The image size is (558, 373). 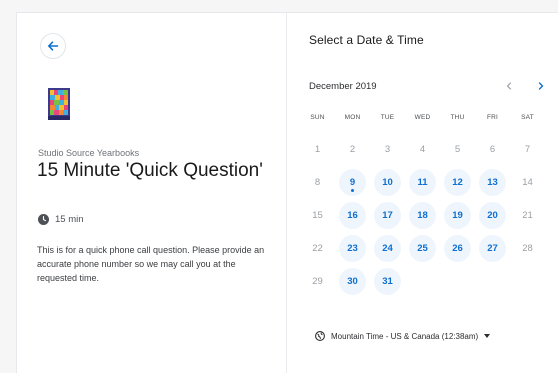 I want to click on calendar-day-7: 7, so click(x=527, y=149).